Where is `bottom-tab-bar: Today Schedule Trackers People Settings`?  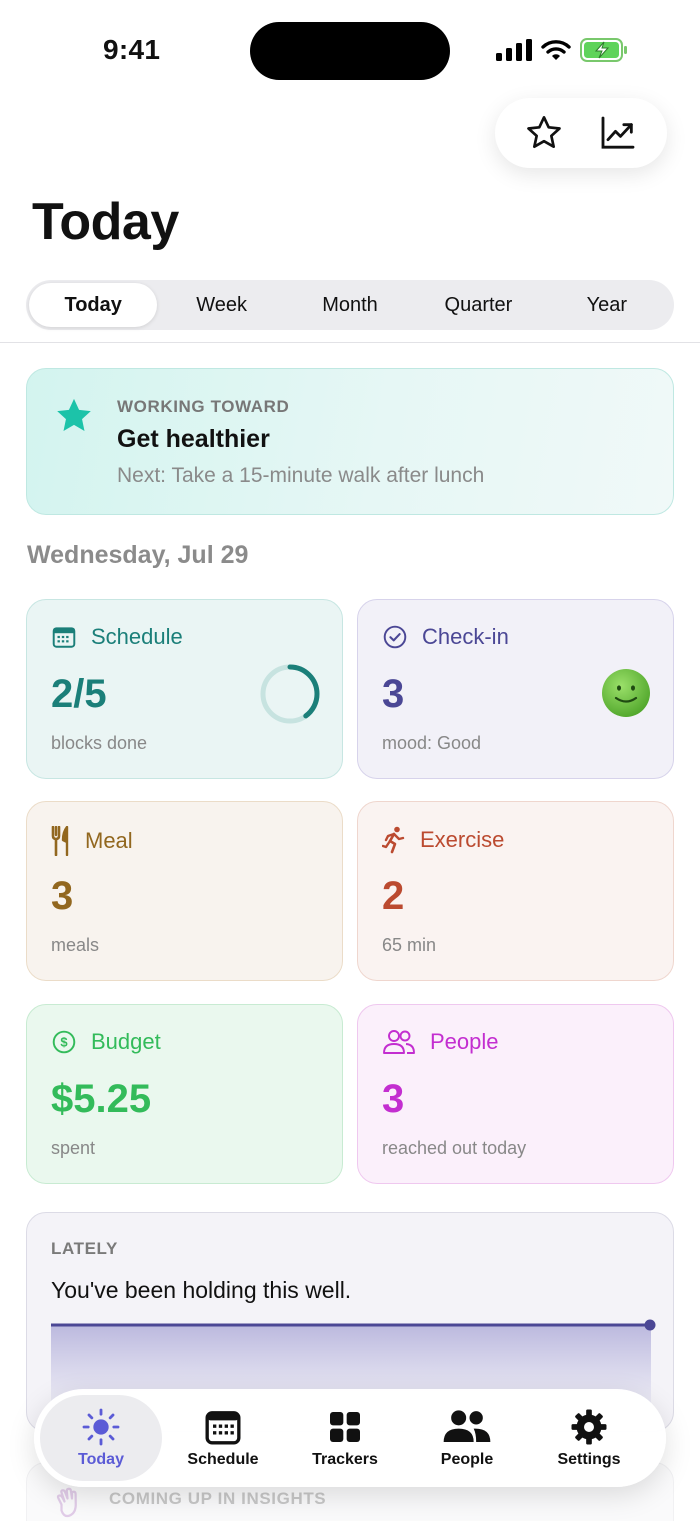
bottom-tab-bar: Today Schedule Trackers People Settings is located at coordinates (350, 1438).